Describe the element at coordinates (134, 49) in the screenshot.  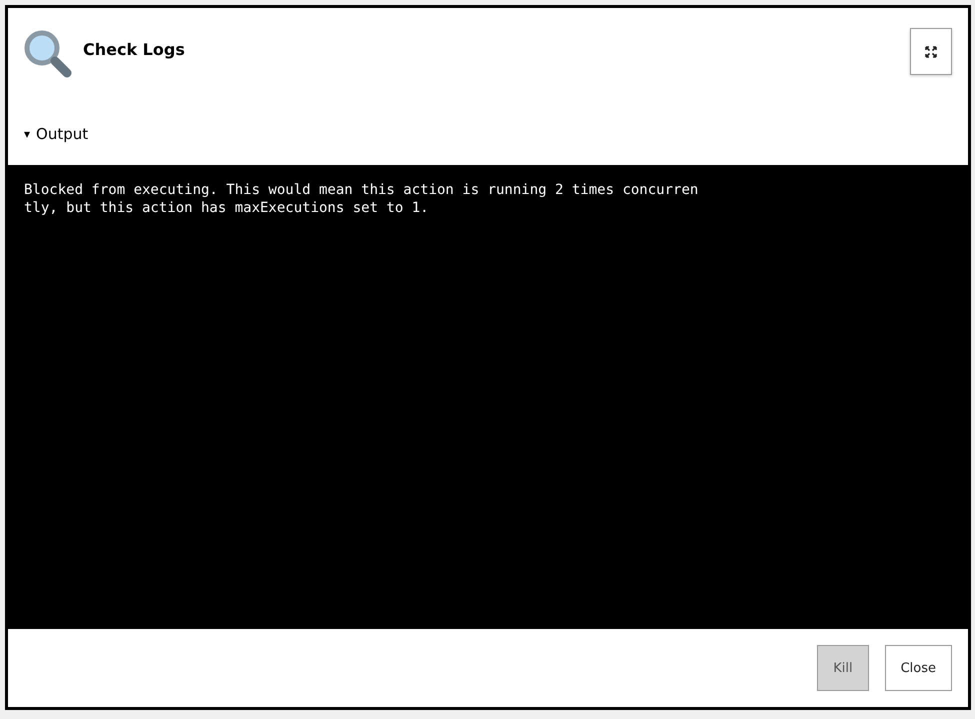
I see `dialog-title: Check Logs` at that location.